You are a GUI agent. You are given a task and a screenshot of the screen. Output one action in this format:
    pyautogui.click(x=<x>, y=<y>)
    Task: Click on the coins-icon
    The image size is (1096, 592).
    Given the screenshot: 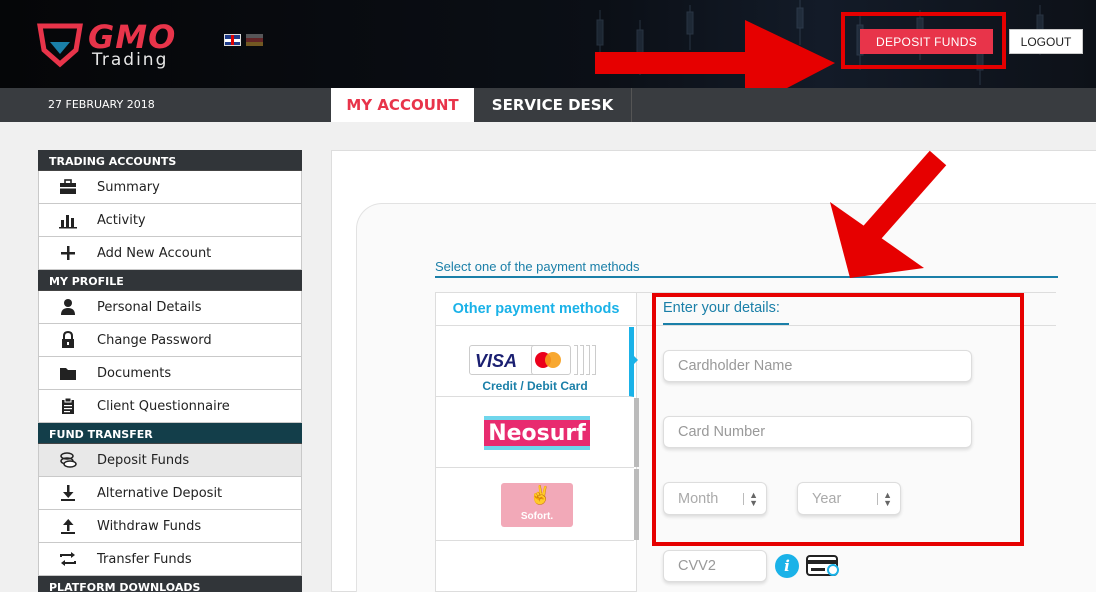 What is the action you would take?
    pyautogui.click(x=68, y=460)
    